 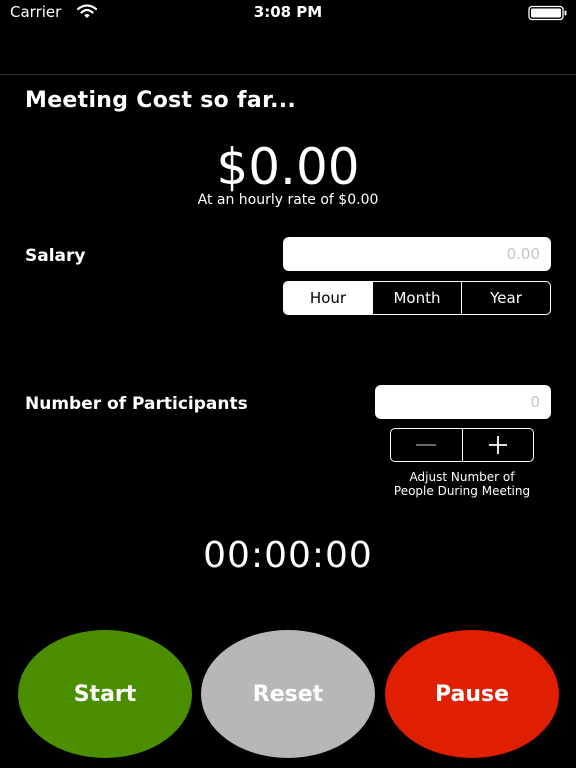 I want to click on adjust-participants-note: Adjust Number of People During Meeting, so click(x=462, y=484).